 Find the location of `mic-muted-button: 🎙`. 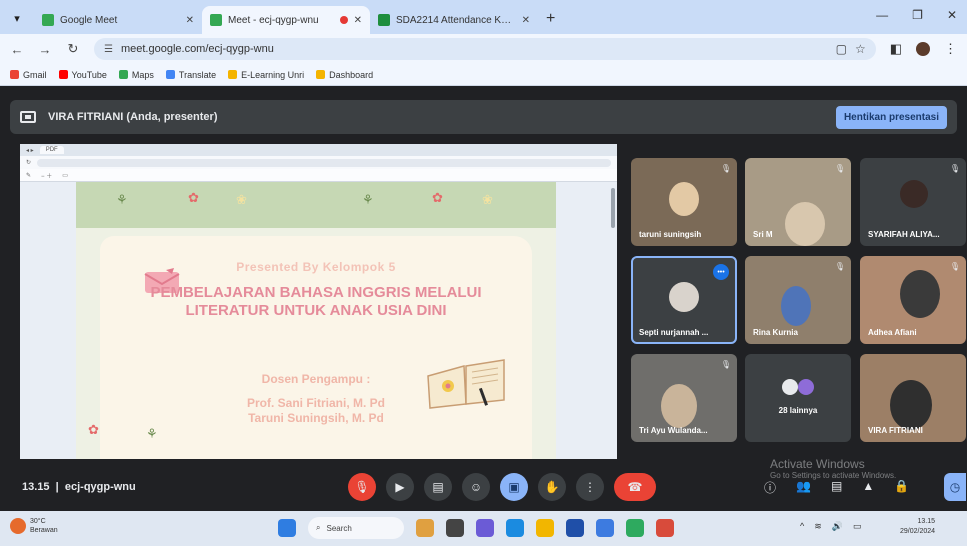

mic-muted-button: 🎙 is located at coordinates (362, 487).